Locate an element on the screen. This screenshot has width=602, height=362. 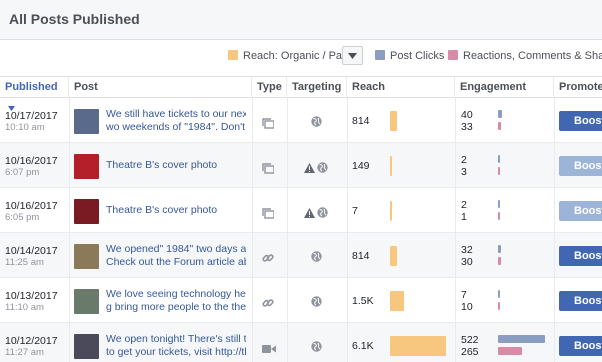
published-time: 10:10 am is located at coordinates (25, 127).